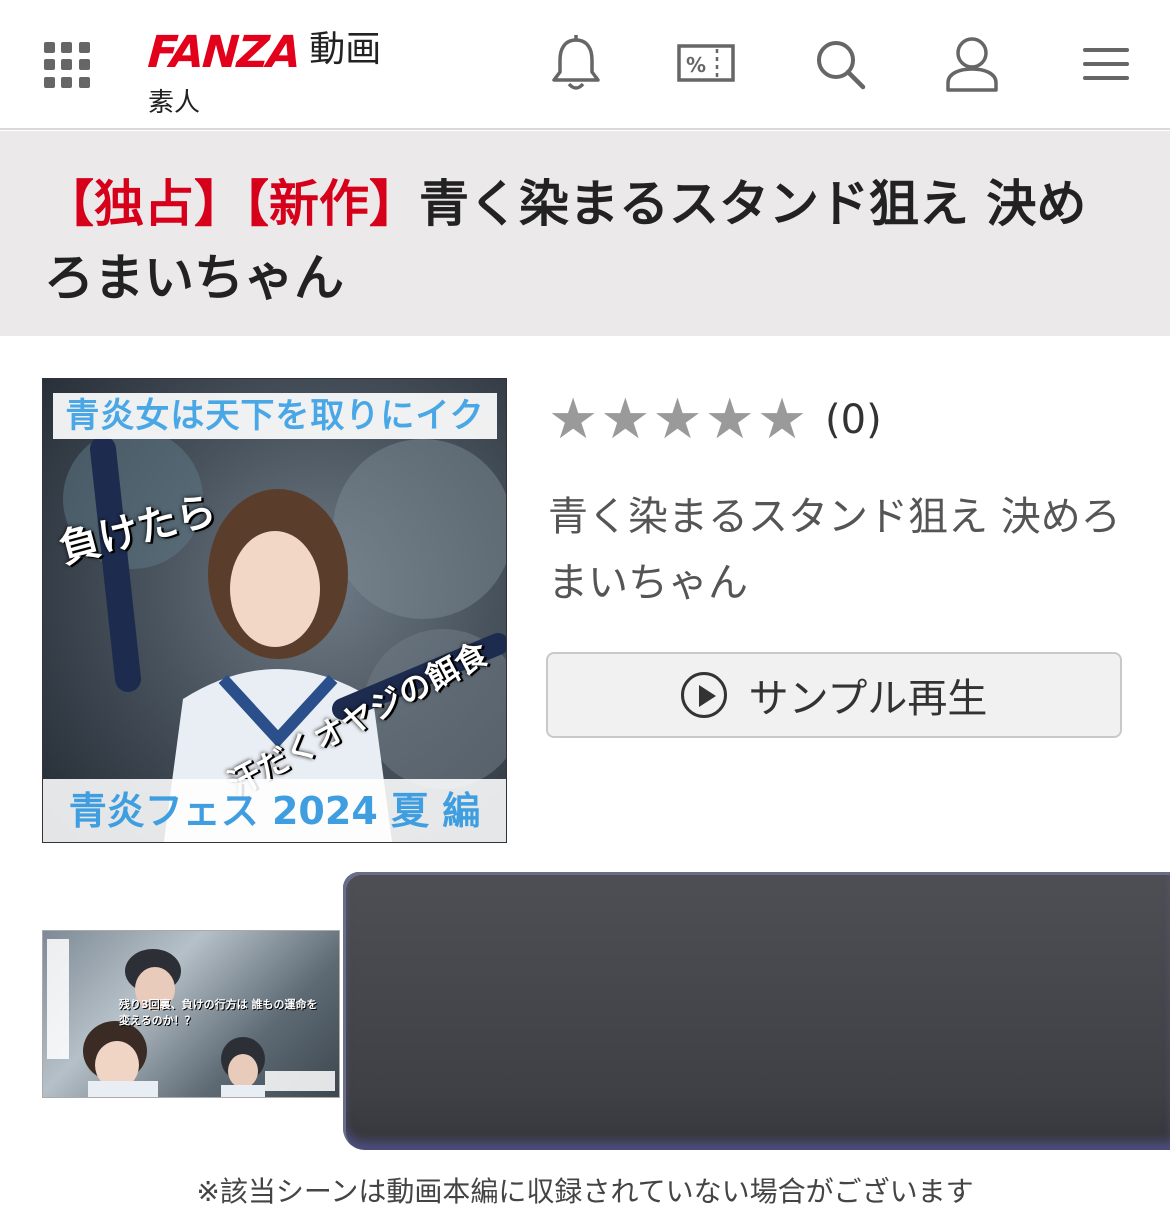  Describe the element at coordinates (585, 1191) in the screenshot. I see `scene-notice: ※該当シーンは動画本編に収録されていない場合がございます` at that location.